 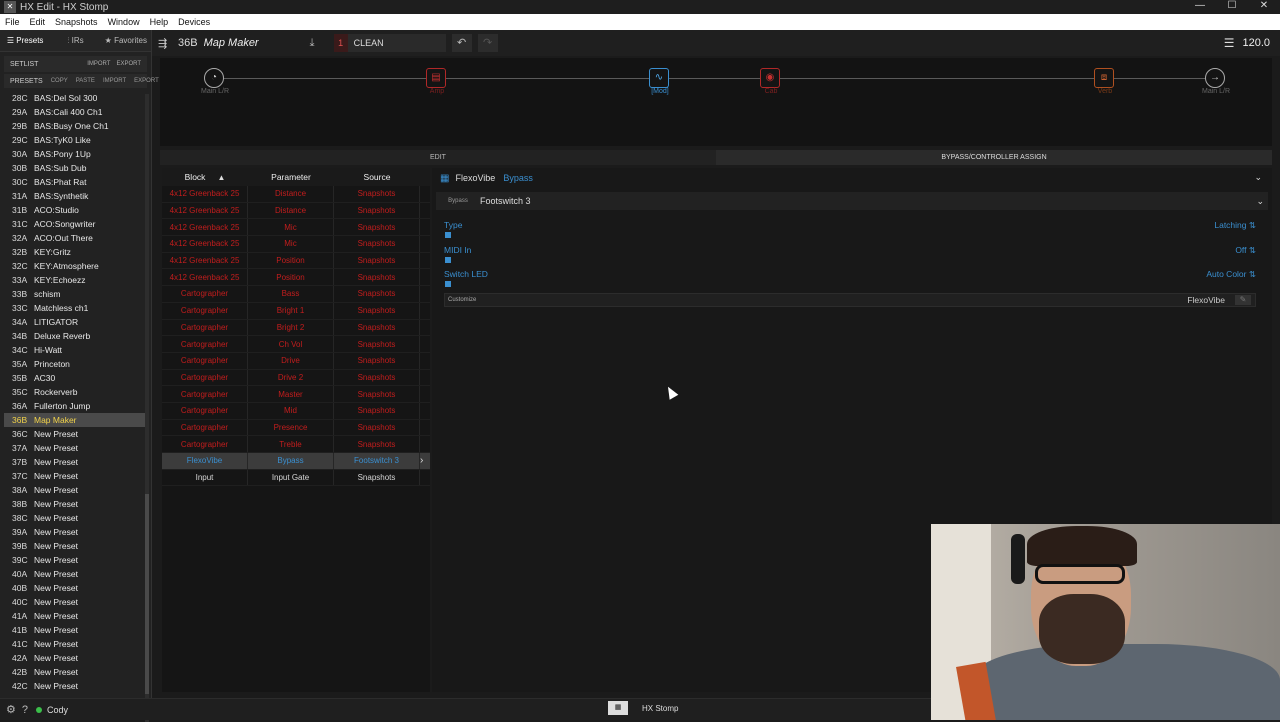 I want to click on tab-edit: EDIT, so click(x=438, y=157).